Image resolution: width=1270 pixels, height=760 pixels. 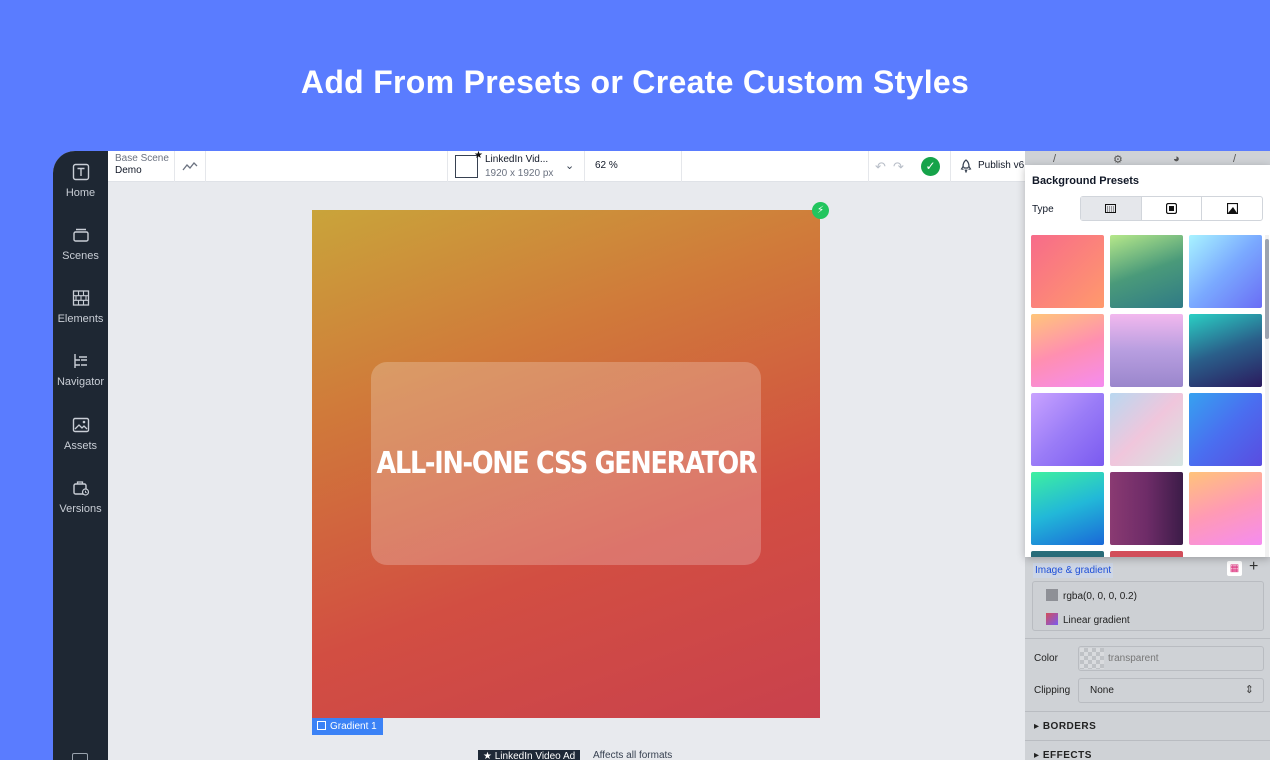 I want to click on color-field: transparent, so click(x=1171, y=658).